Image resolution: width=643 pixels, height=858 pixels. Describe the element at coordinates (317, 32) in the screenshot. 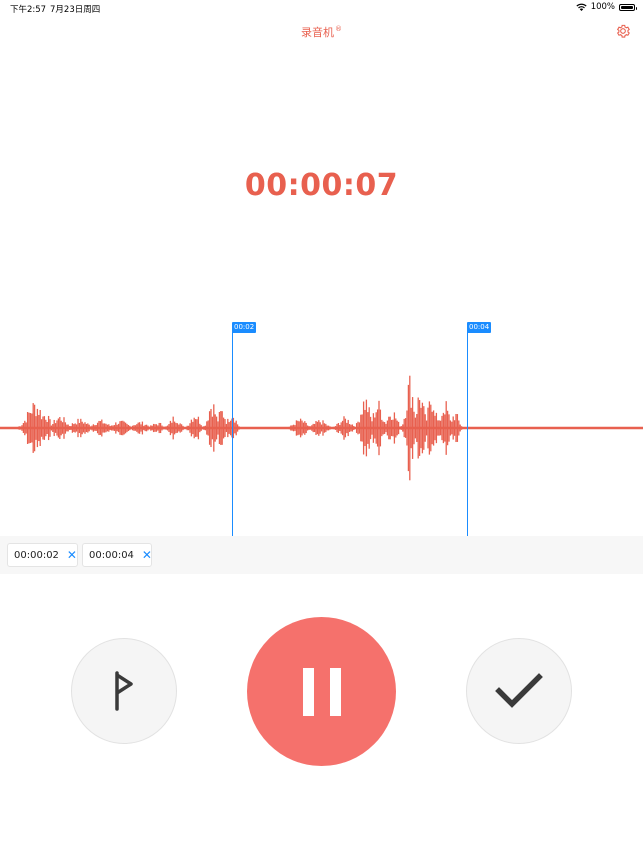

I see `app-title: 录音机` at that location.